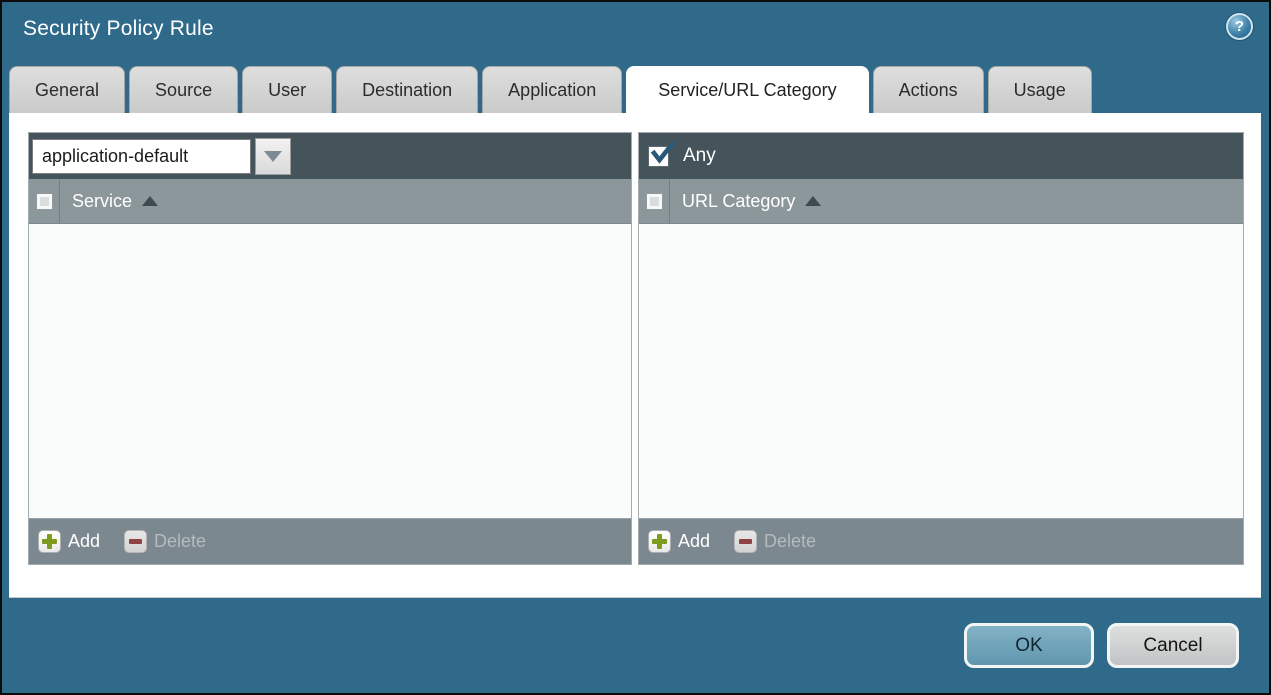 The image size is (1271, 695). I want to click on service-toolbar: application-default, so click(330, 156).